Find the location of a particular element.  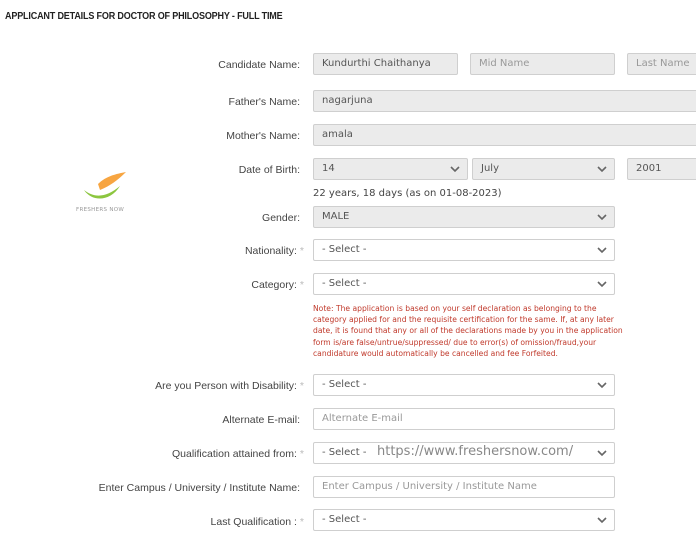

watermark-url: https://www.freshersnow.com/ is located at coordinates (475, 451).